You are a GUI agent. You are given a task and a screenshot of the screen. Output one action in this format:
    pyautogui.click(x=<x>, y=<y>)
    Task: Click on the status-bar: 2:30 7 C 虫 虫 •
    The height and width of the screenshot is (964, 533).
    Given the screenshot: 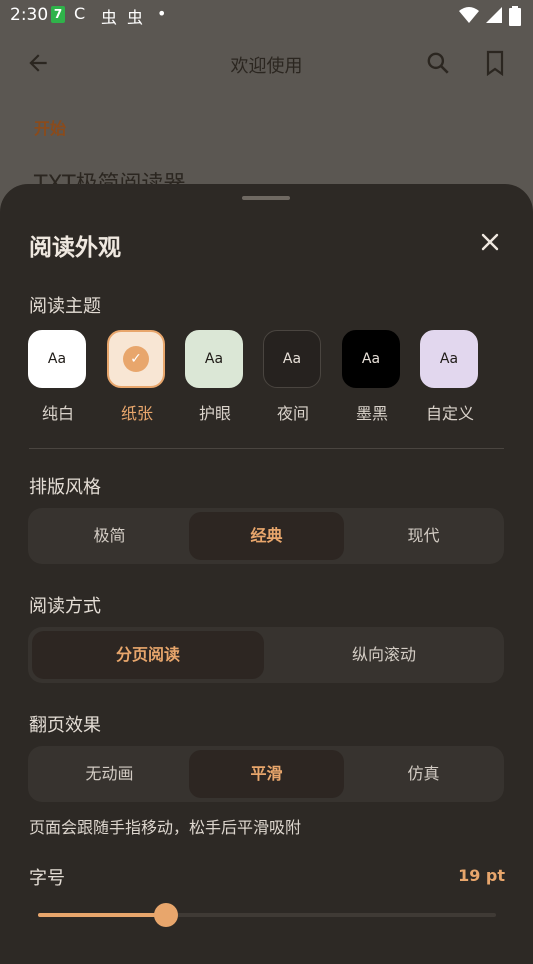 What is the action you would take?
    pyautogui.click(x=266, y=15)
    